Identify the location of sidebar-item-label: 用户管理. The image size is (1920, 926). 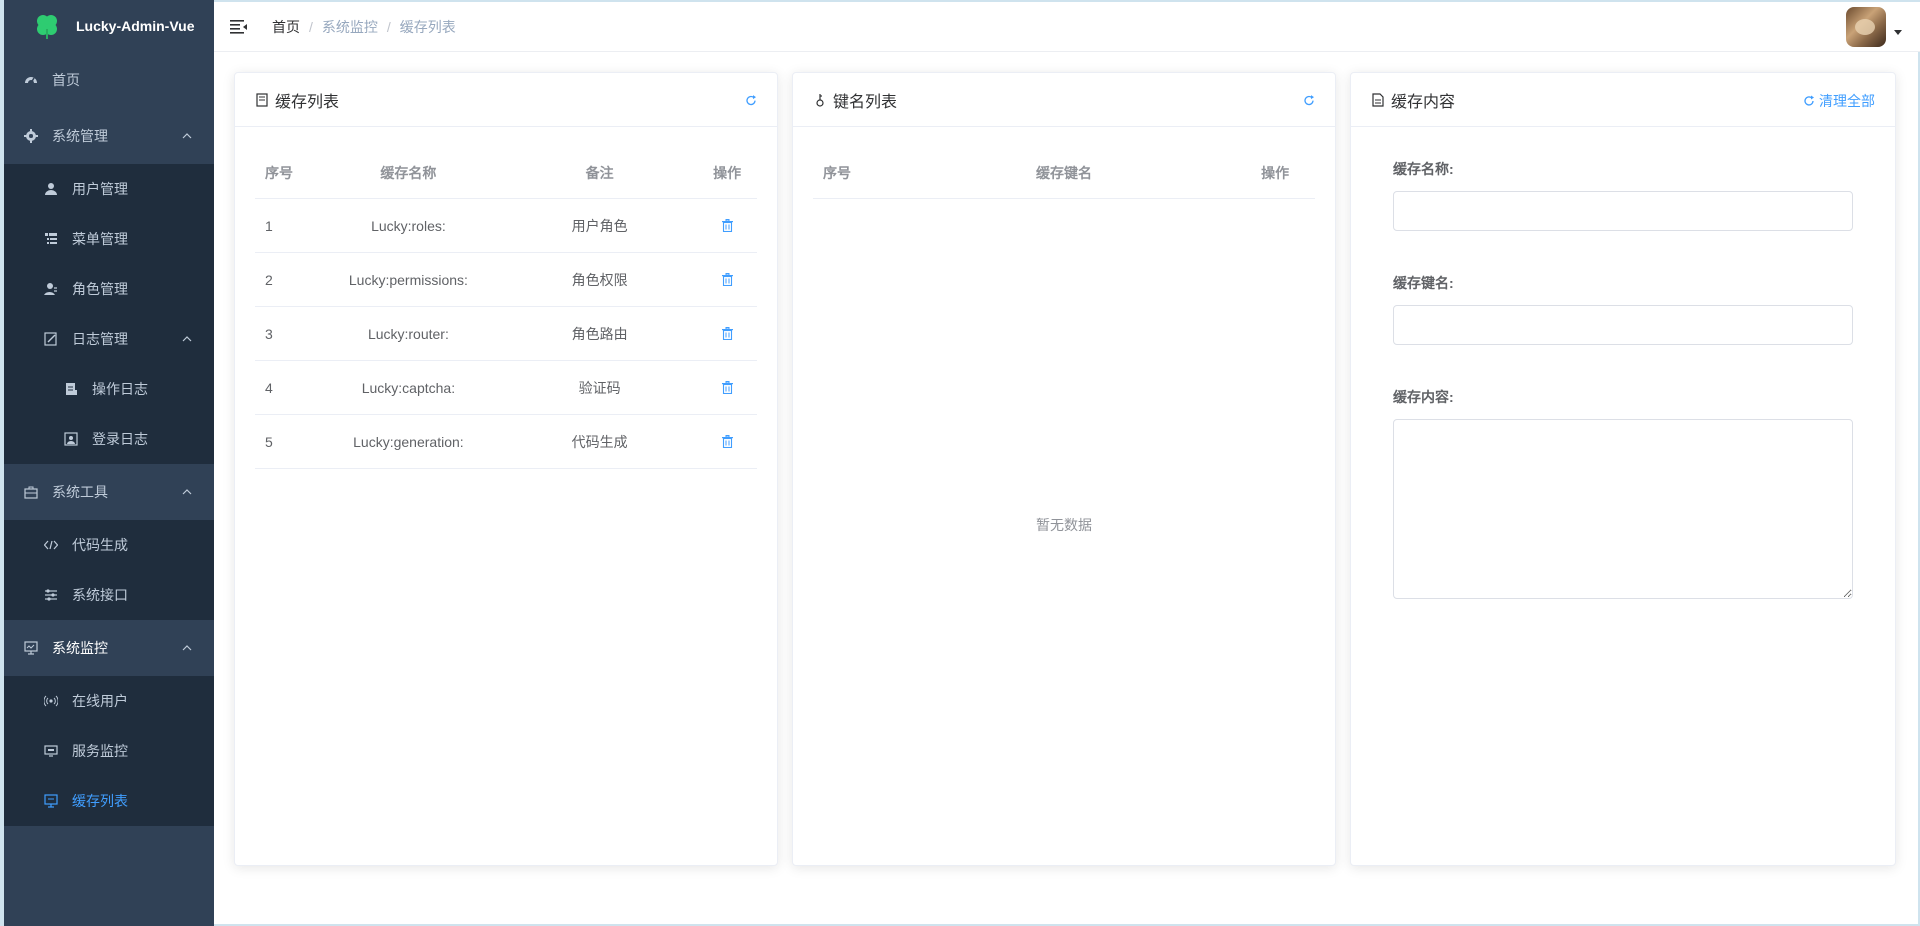
(100, 189).